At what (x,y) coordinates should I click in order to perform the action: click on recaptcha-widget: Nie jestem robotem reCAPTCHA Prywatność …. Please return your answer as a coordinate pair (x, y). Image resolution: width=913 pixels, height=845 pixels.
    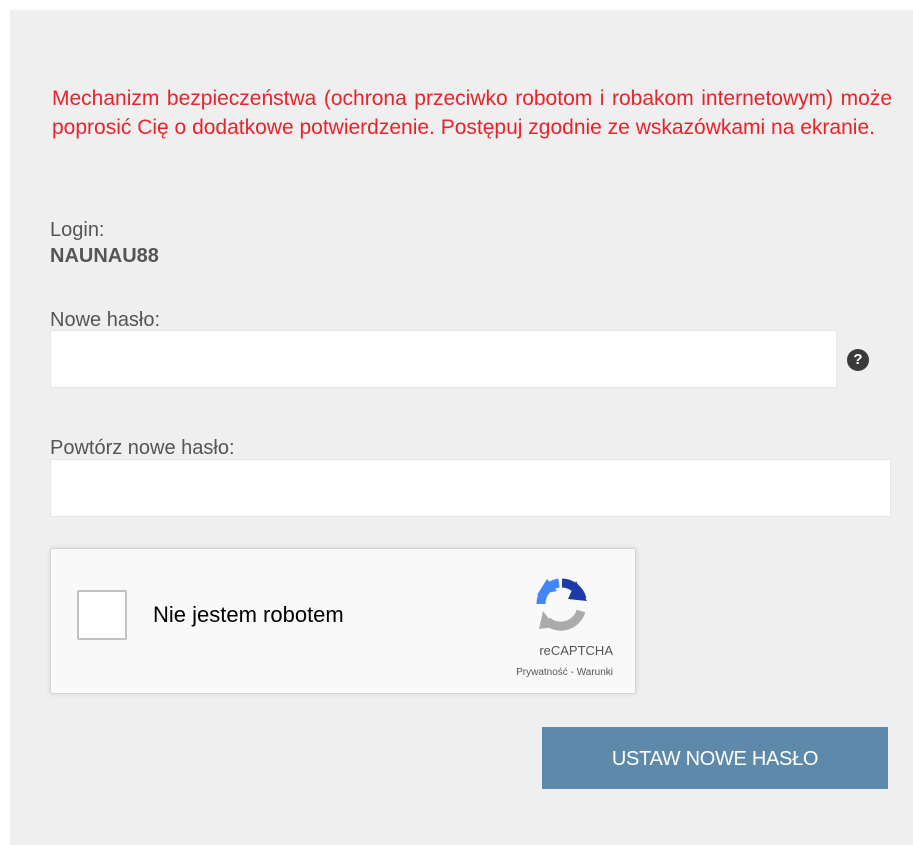
    Looking at the image, I should click on (343, 621).